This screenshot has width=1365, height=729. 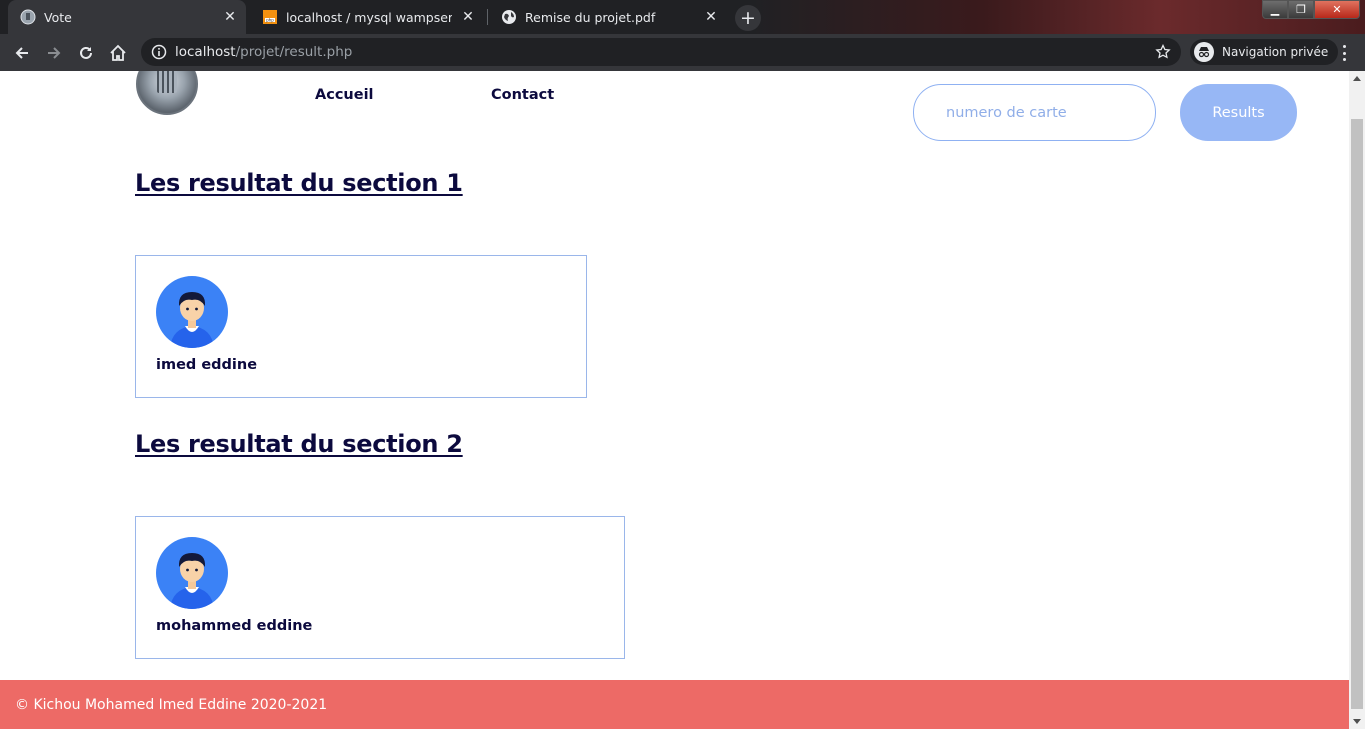 I want to click on vertical-scrollbar, so click(x=1357, y=400).